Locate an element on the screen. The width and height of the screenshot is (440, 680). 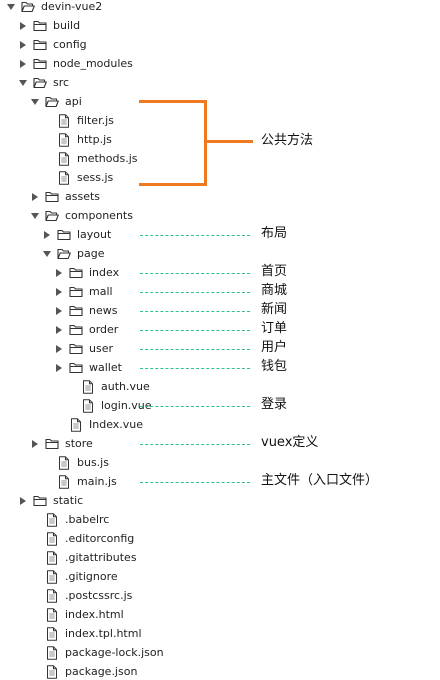
tree-file-auth-vue: auth.vue is located at coordinates (158, 386).